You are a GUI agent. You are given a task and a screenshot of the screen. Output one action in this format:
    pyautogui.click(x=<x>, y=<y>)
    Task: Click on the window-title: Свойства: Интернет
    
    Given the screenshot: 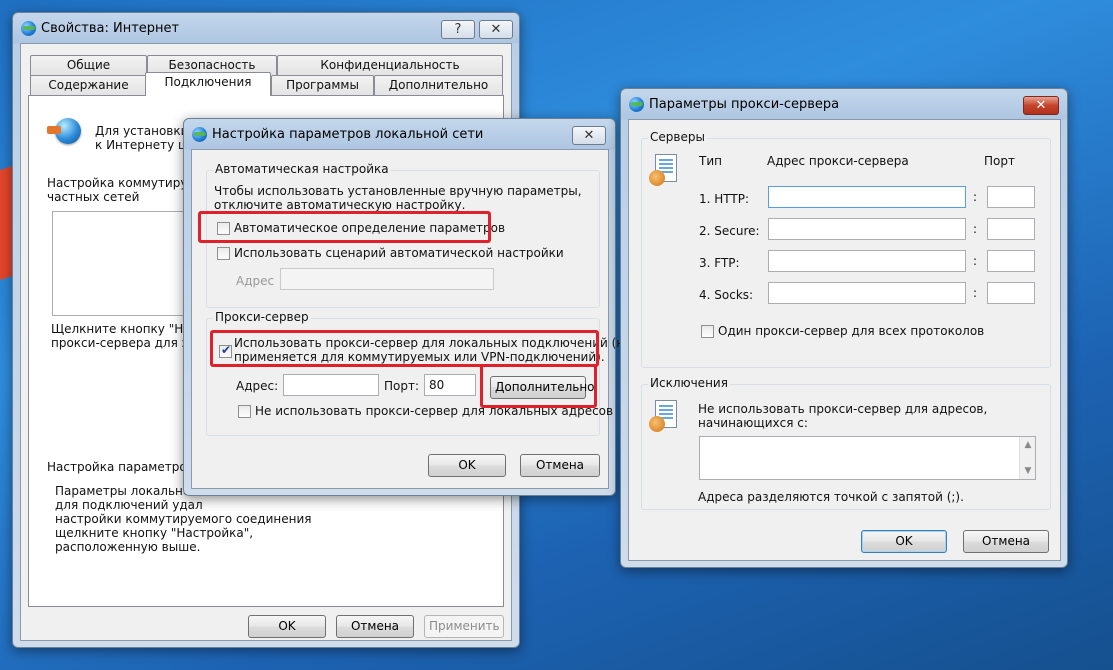 What is the action you would take?
    pyautogui.click(x=110, y=28)
    